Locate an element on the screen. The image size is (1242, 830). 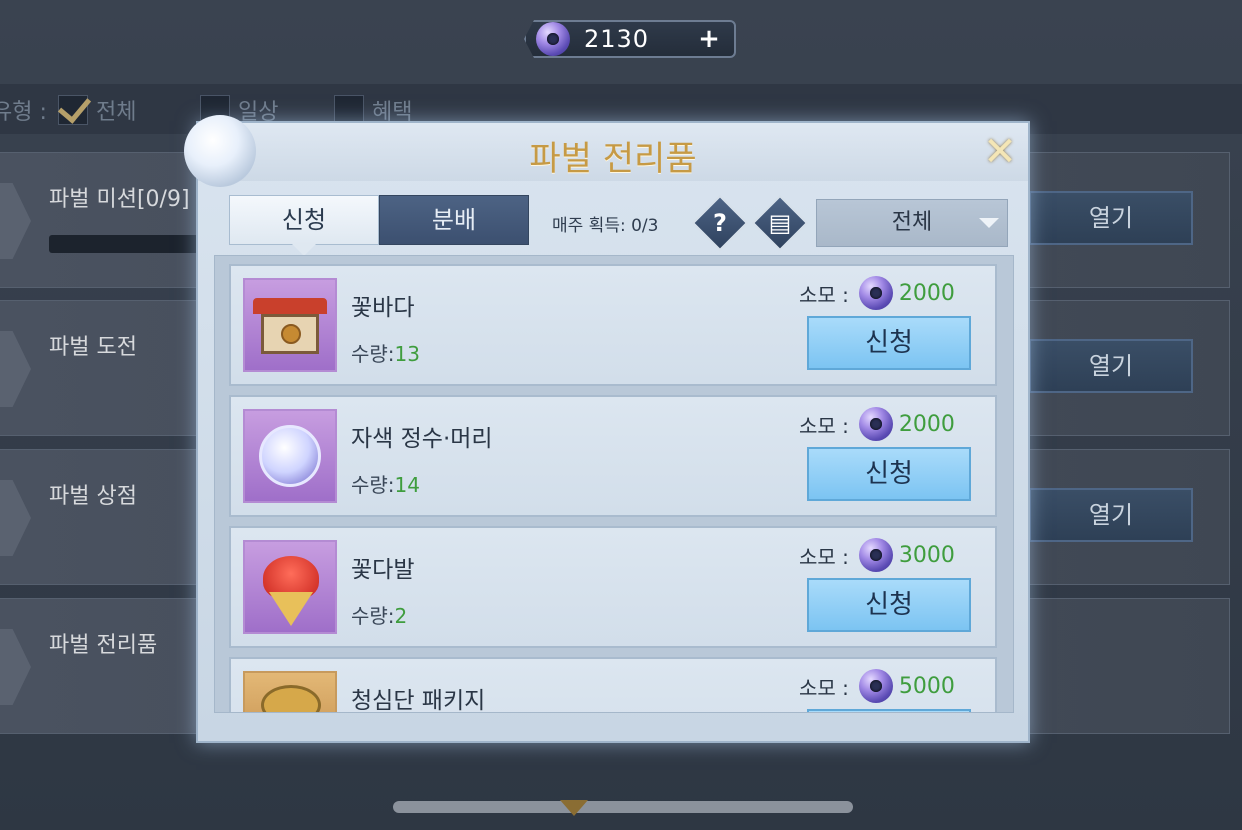
apply-button is located at coordinates (889, 710).